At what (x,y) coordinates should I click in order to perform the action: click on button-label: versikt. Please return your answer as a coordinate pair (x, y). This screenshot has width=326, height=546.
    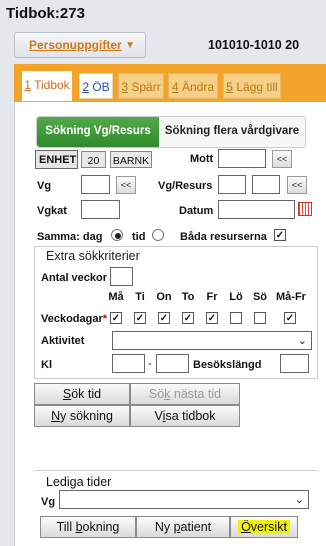
    Looking at the image, I should click on (268, 527).